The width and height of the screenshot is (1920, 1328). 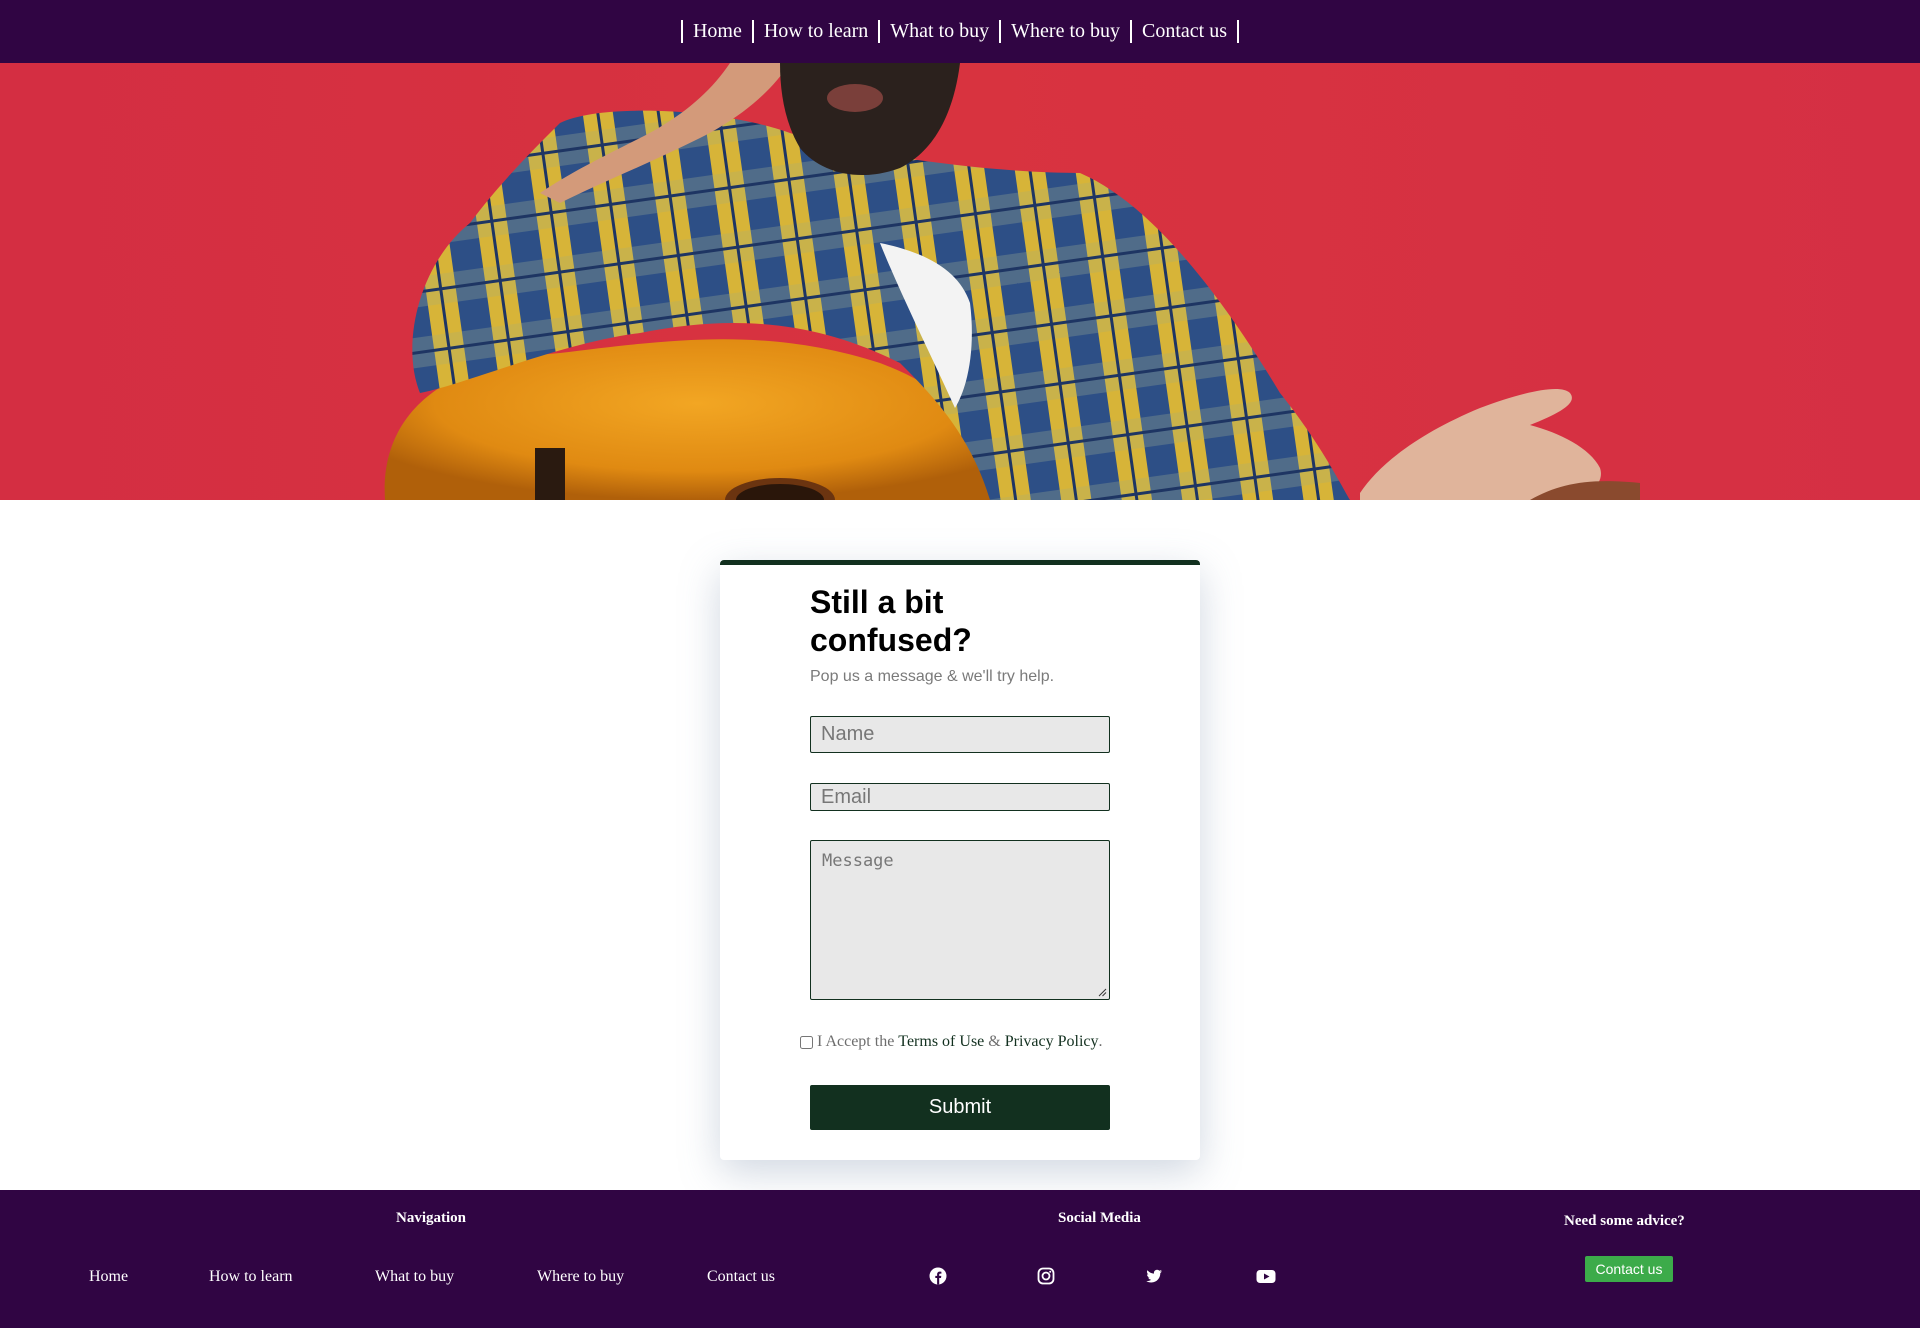 What do you see at coordinates (1238, 31) in the screenshot?
I see `nav-separator` at bounding box center [1238, 31].